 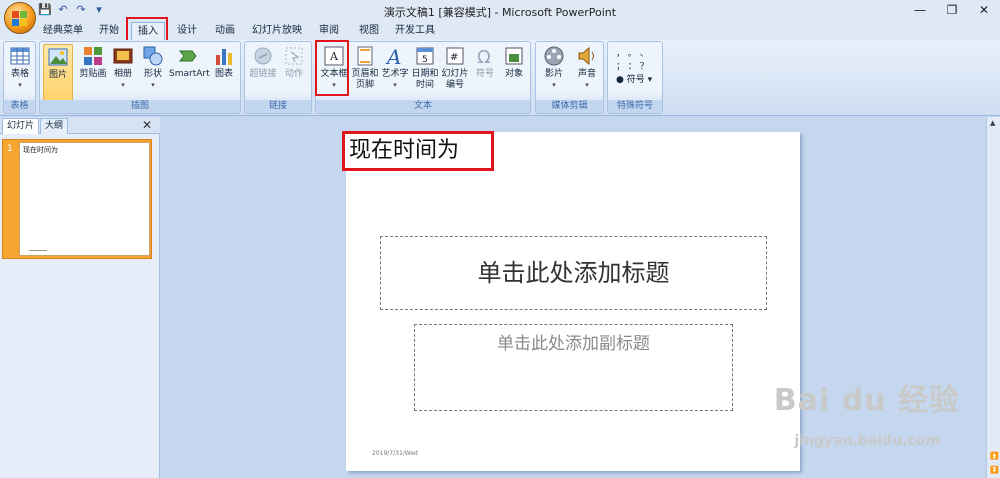 I want to click on slide-number-label-2: 编号, so click(x=454, y=85).